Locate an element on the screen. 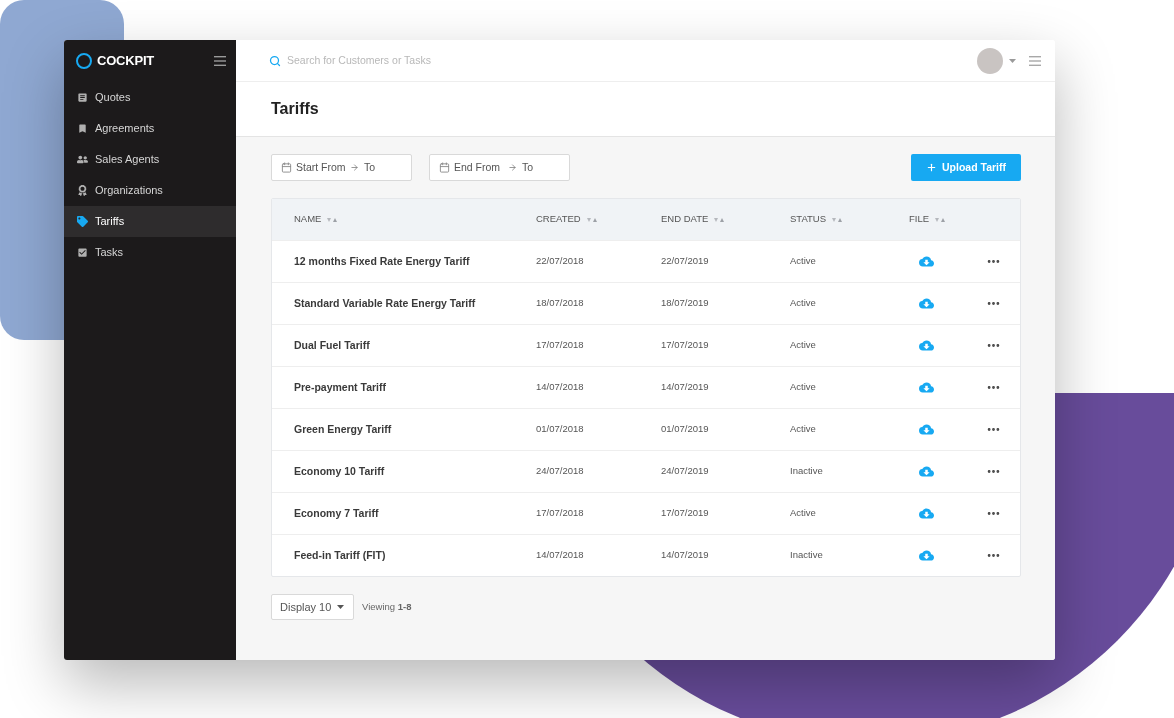 The height and width of the screenshot is (718, 1174). sidebar-item: Organizations is located at coordinates (150, 190).